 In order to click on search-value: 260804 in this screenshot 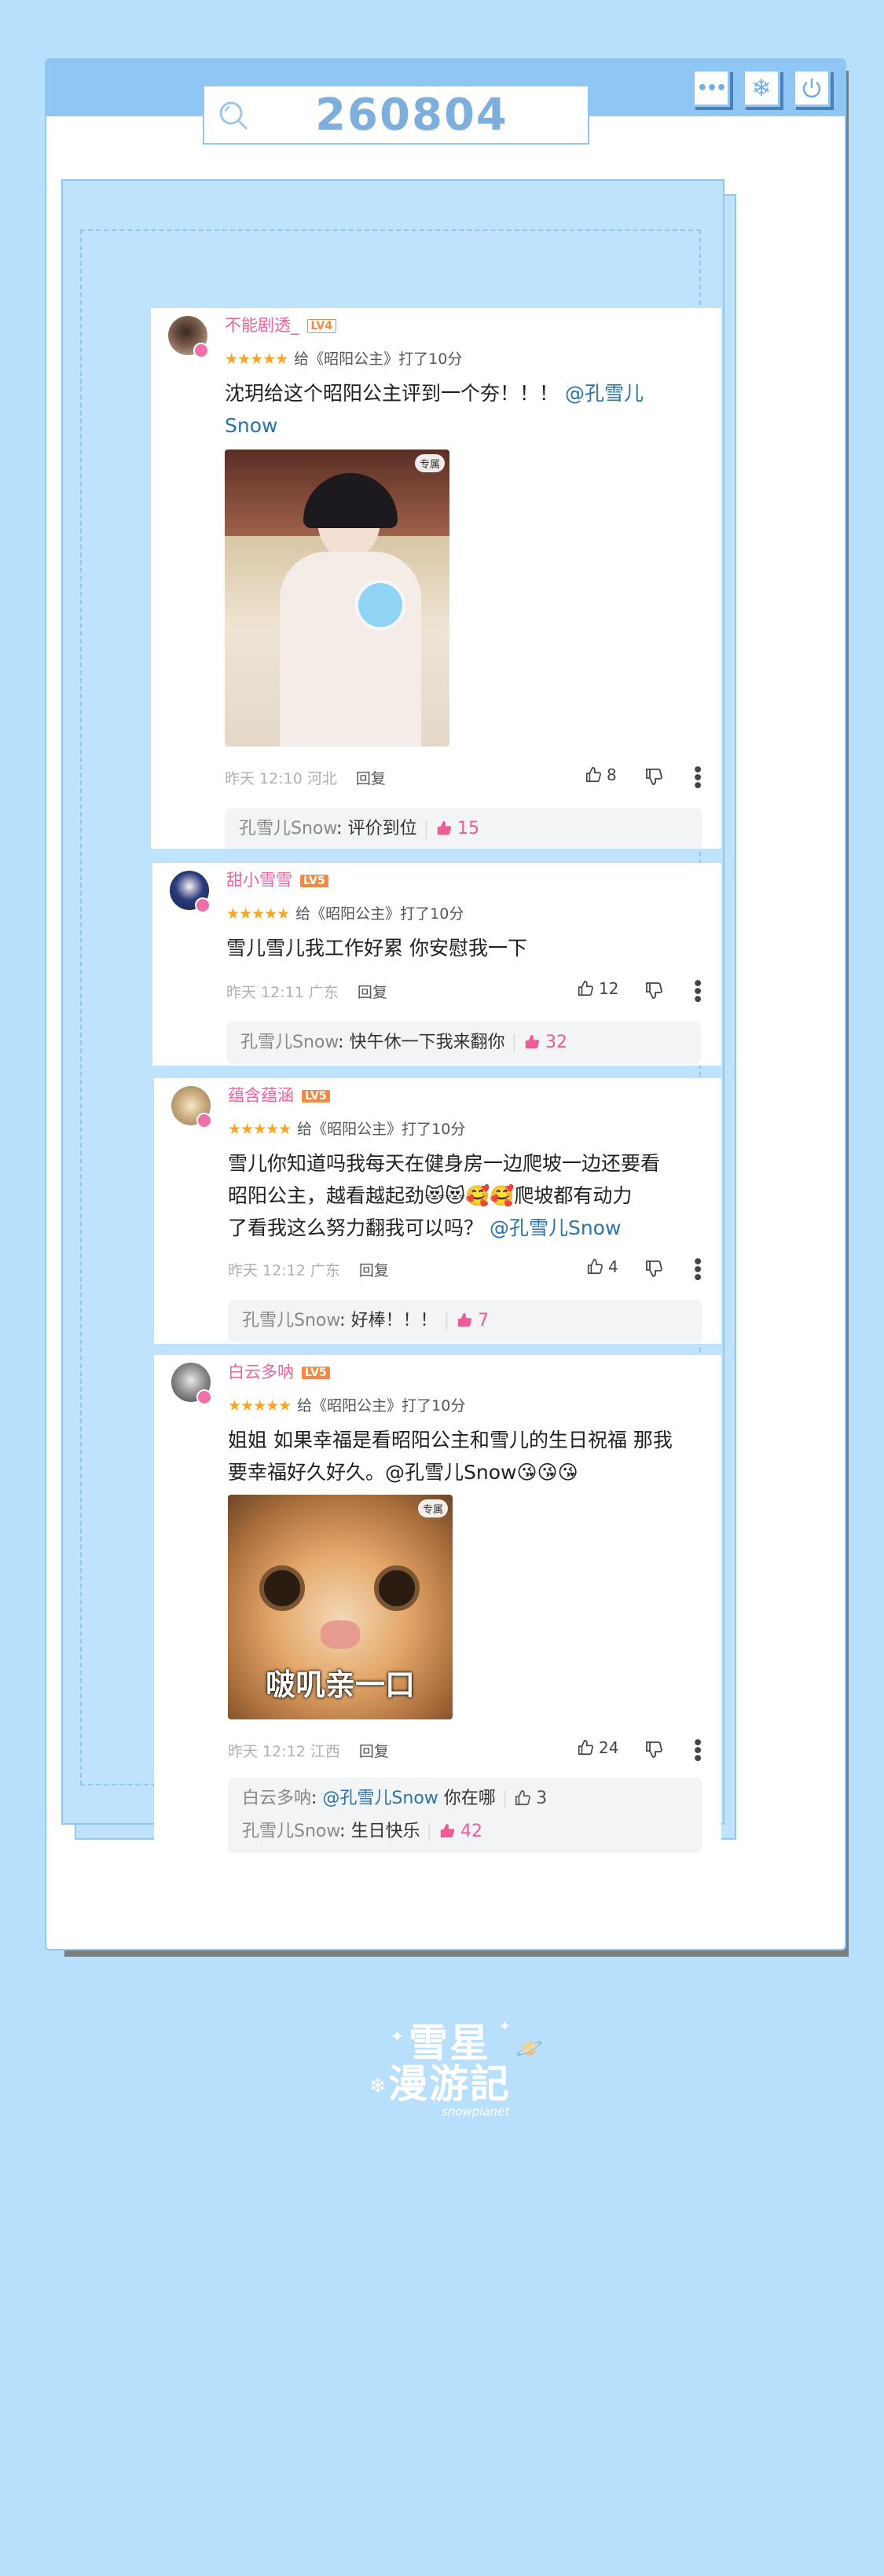, I will do `click(411, 115)`.